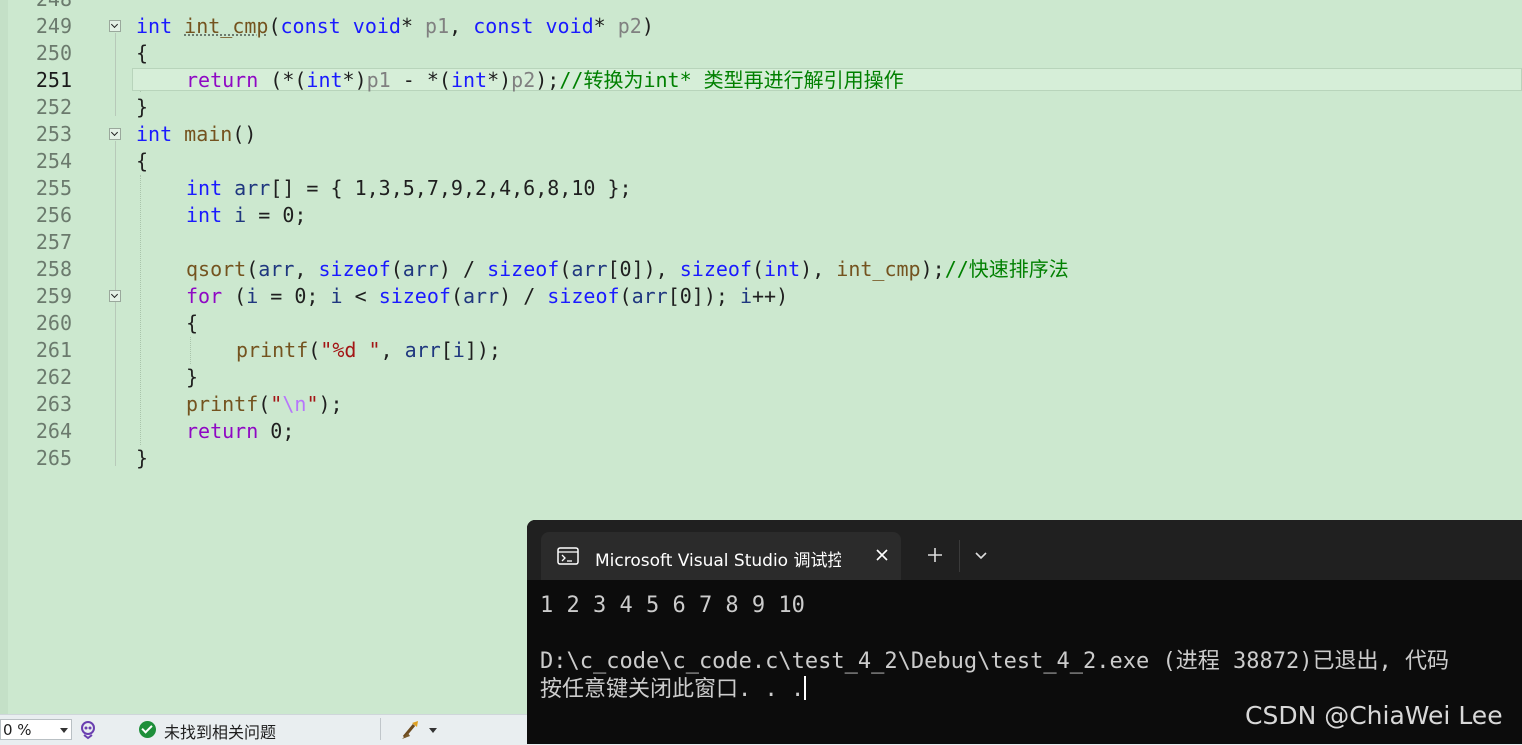 This screenshot has height=745, width=1522. I want to click on code-line-254: {, so click(142, 161).